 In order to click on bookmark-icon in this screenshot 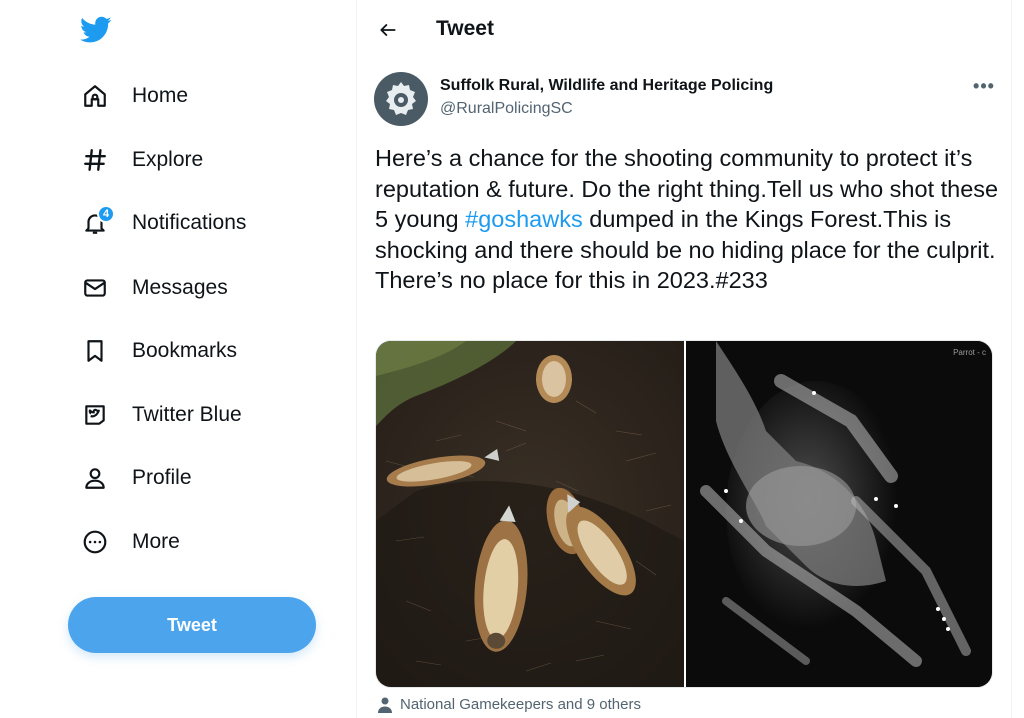, I will do `click(95, 351)`.